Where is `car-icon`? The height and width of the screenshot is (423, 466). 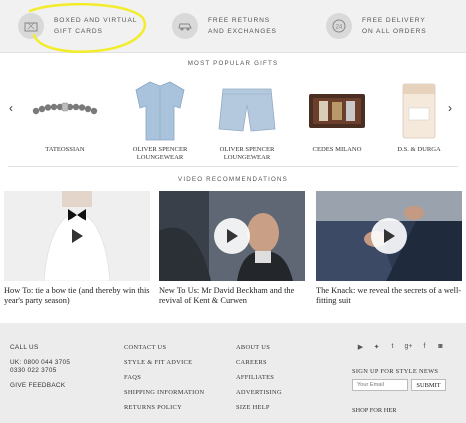 car-icon is located at coordinates (185, 26).